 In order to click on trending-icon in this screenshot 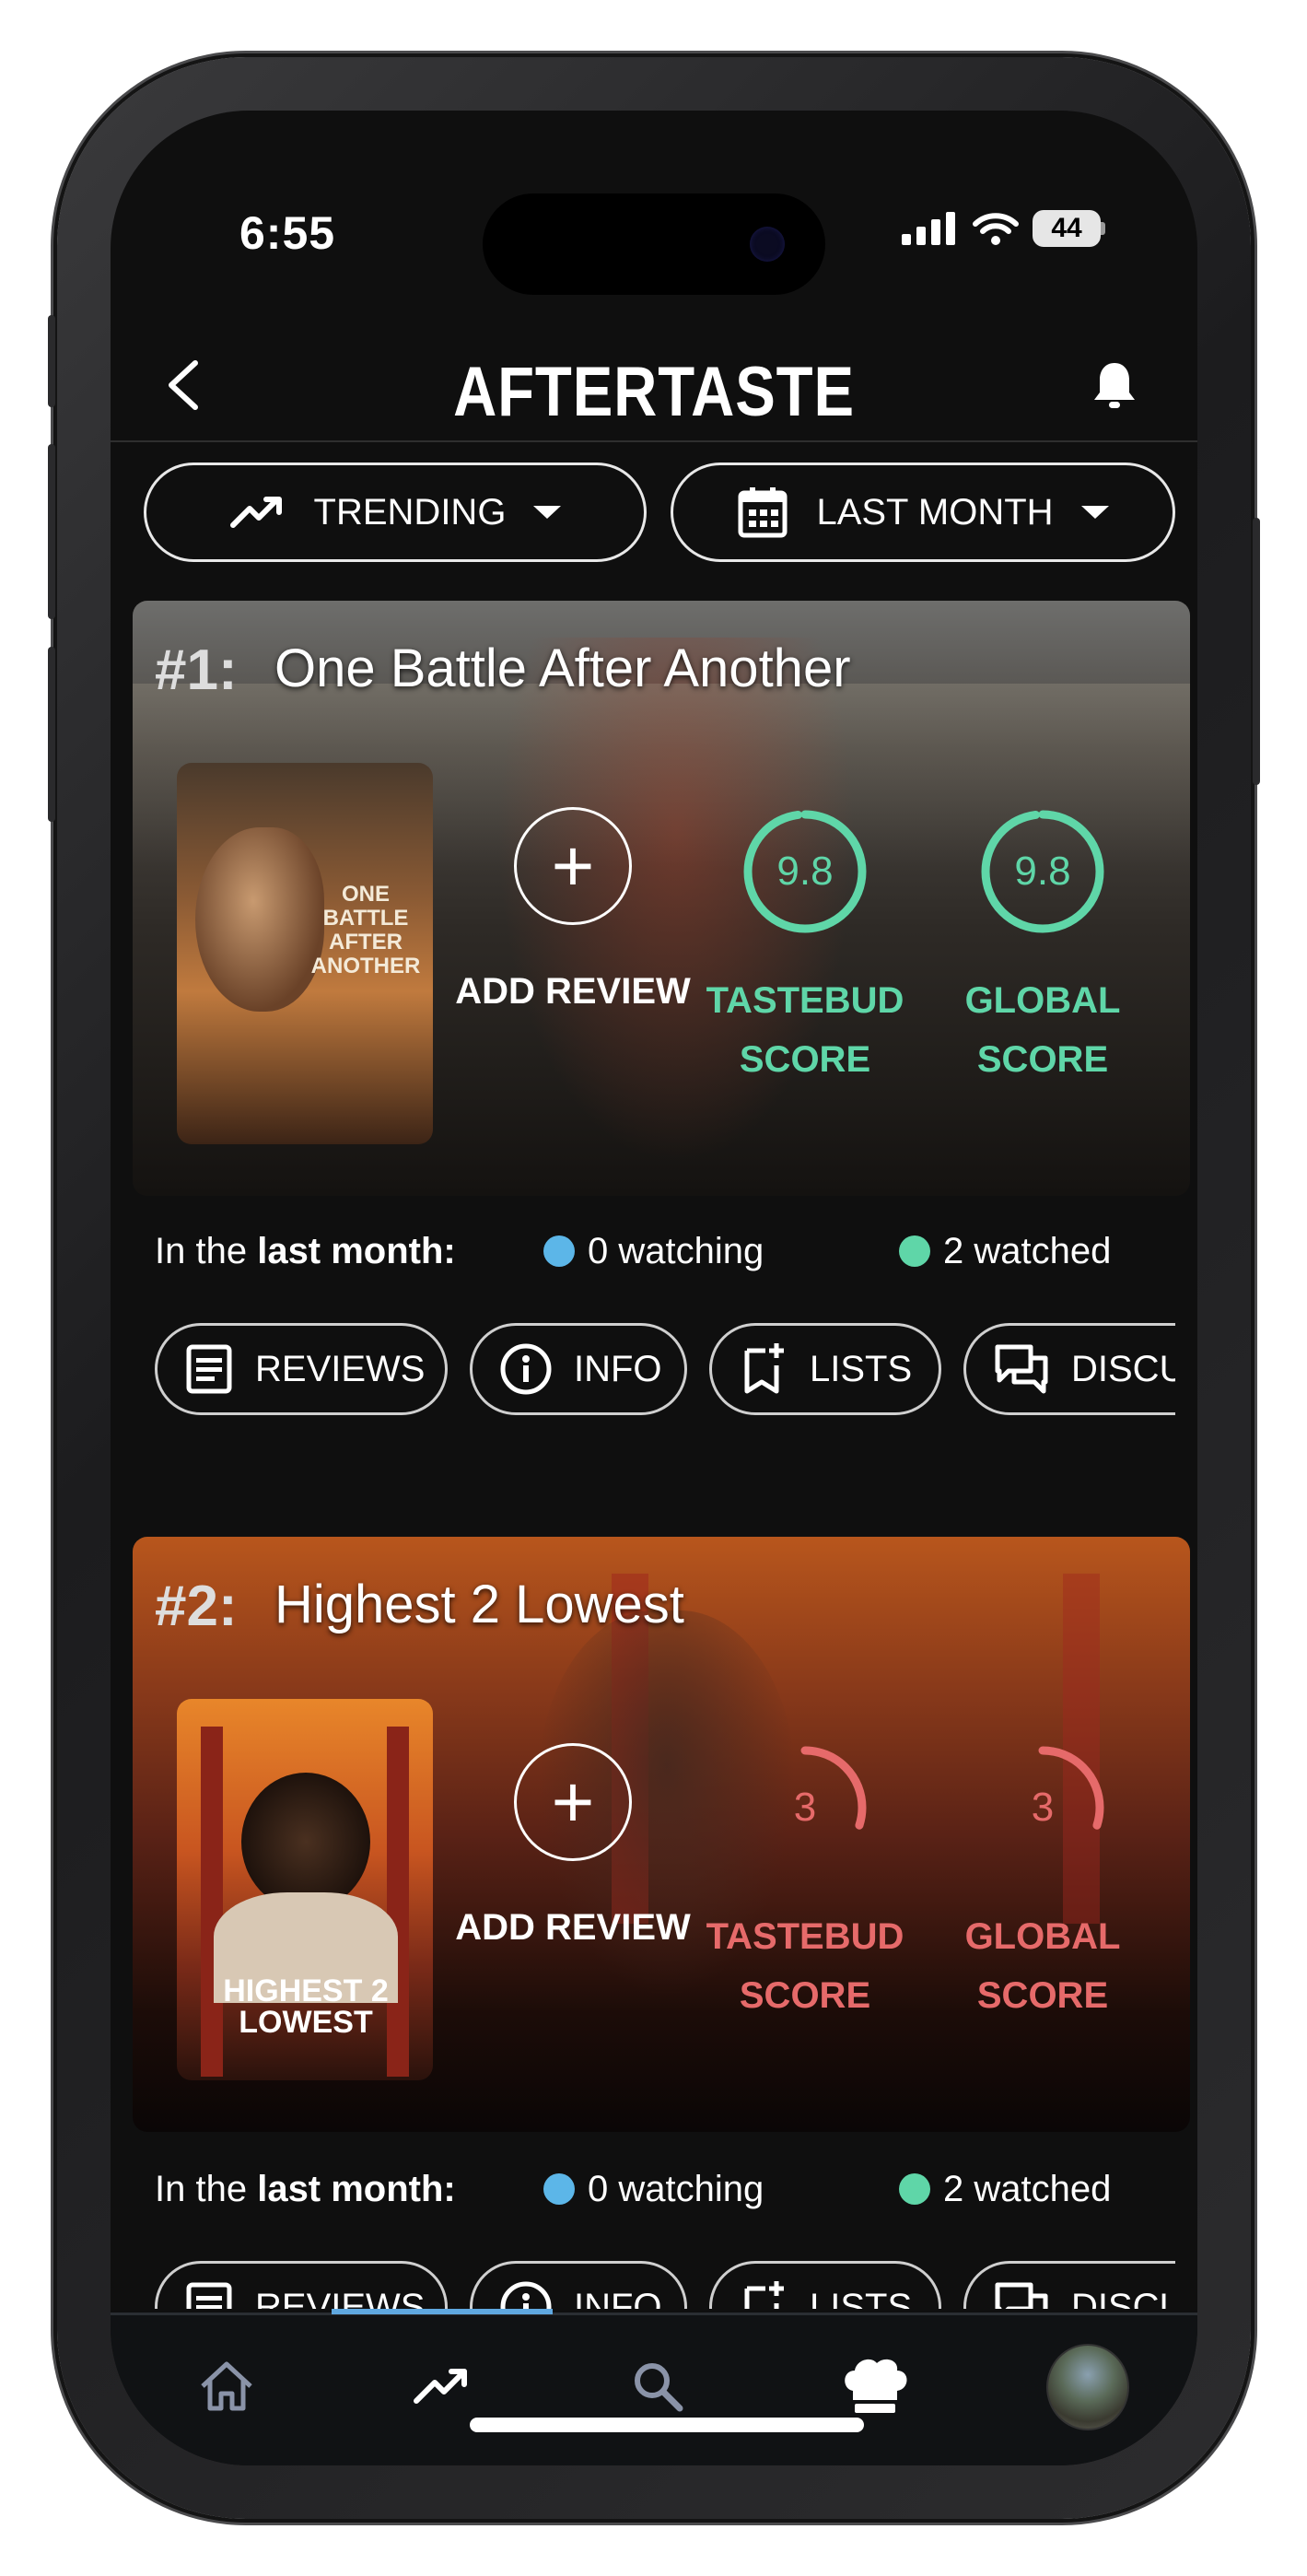, I will do `click(441, 2386)`.